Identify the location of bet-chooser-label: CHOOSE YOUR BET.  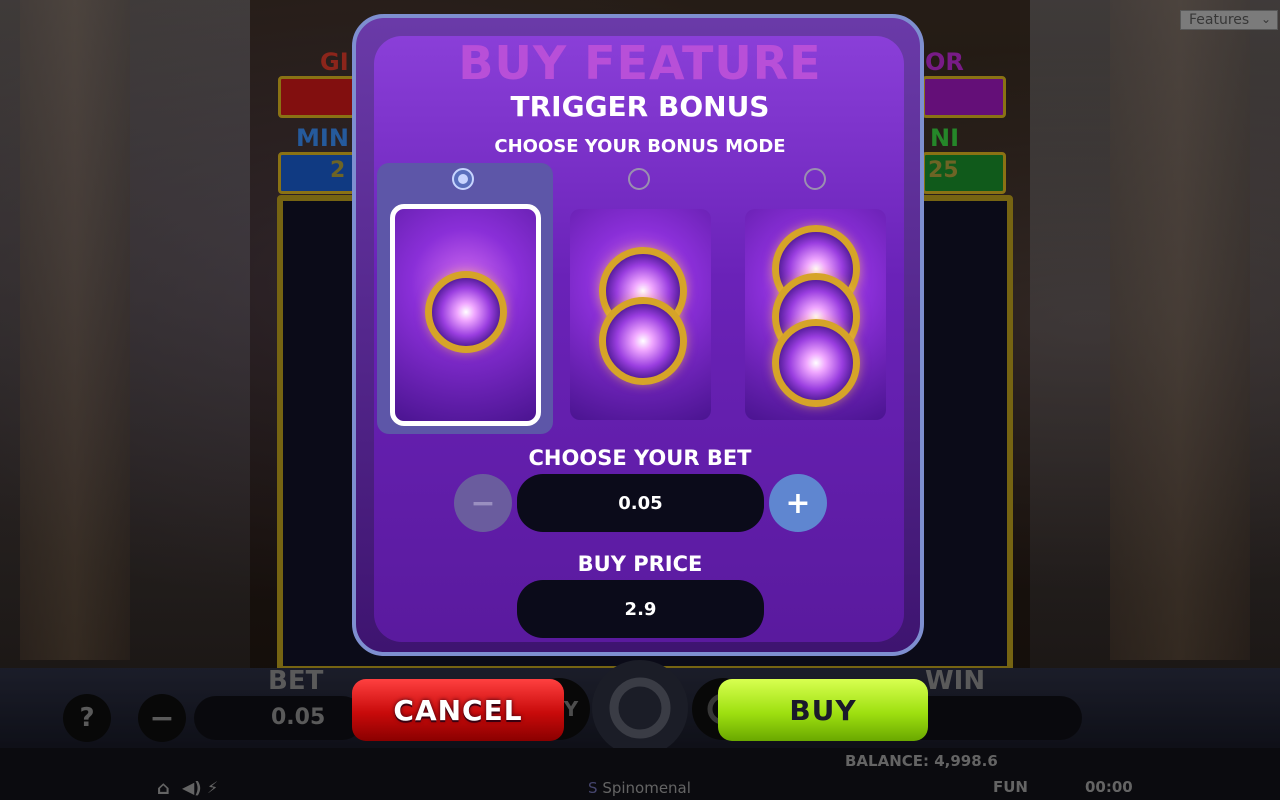
(640, 458).